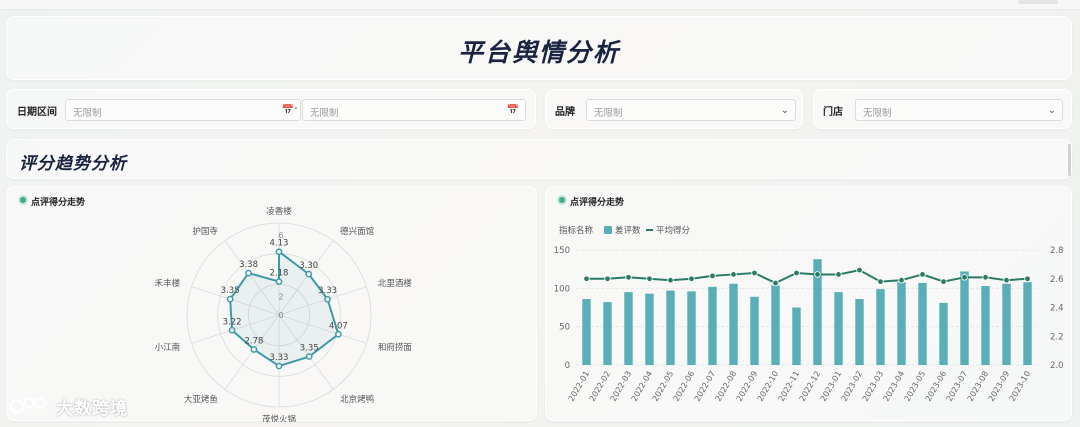 The width and height of the screenshot is (1080, 427). What do you see at coordinates (1069, 160) in the screenshot?
I see `scrollbar` at bounding box center [1069, 160].